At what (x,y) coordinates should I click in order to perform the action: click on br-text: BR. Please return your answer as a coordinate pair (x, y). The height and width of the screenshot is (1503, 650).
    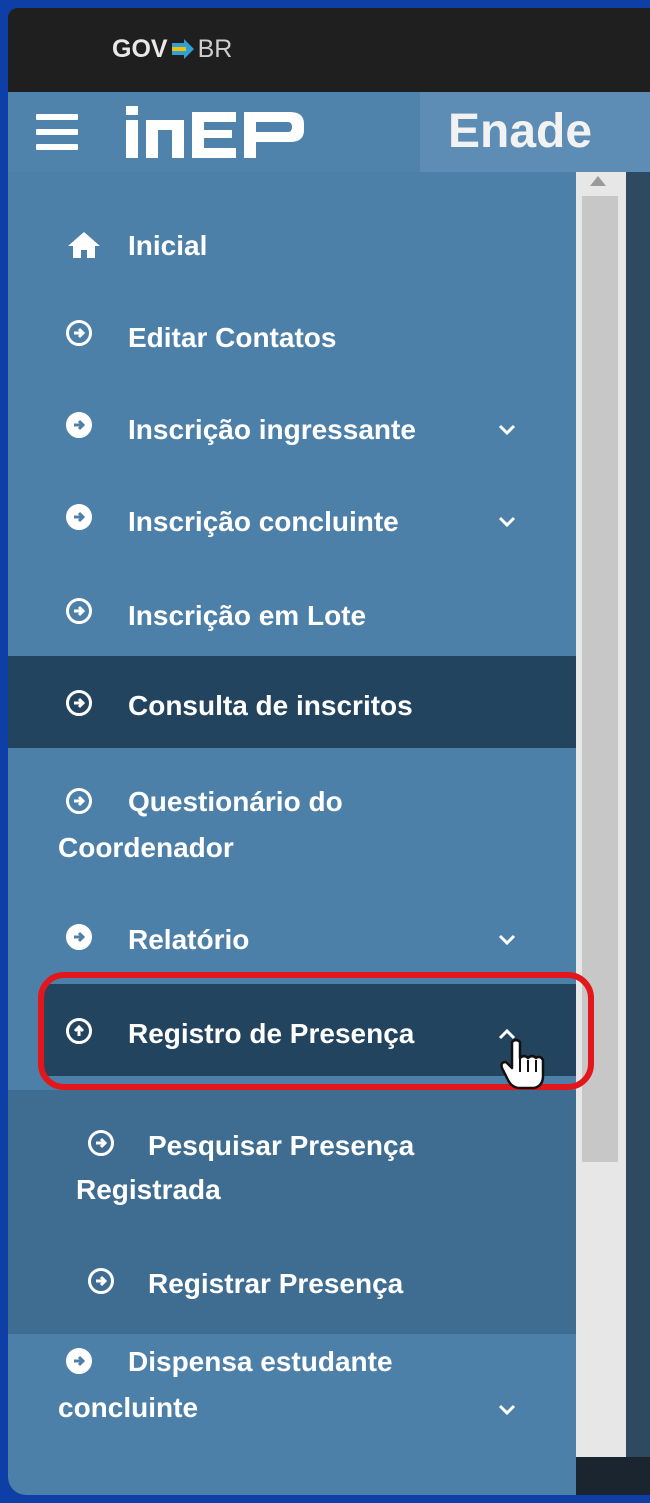
    Looking at the image, I should click on (215, 48).